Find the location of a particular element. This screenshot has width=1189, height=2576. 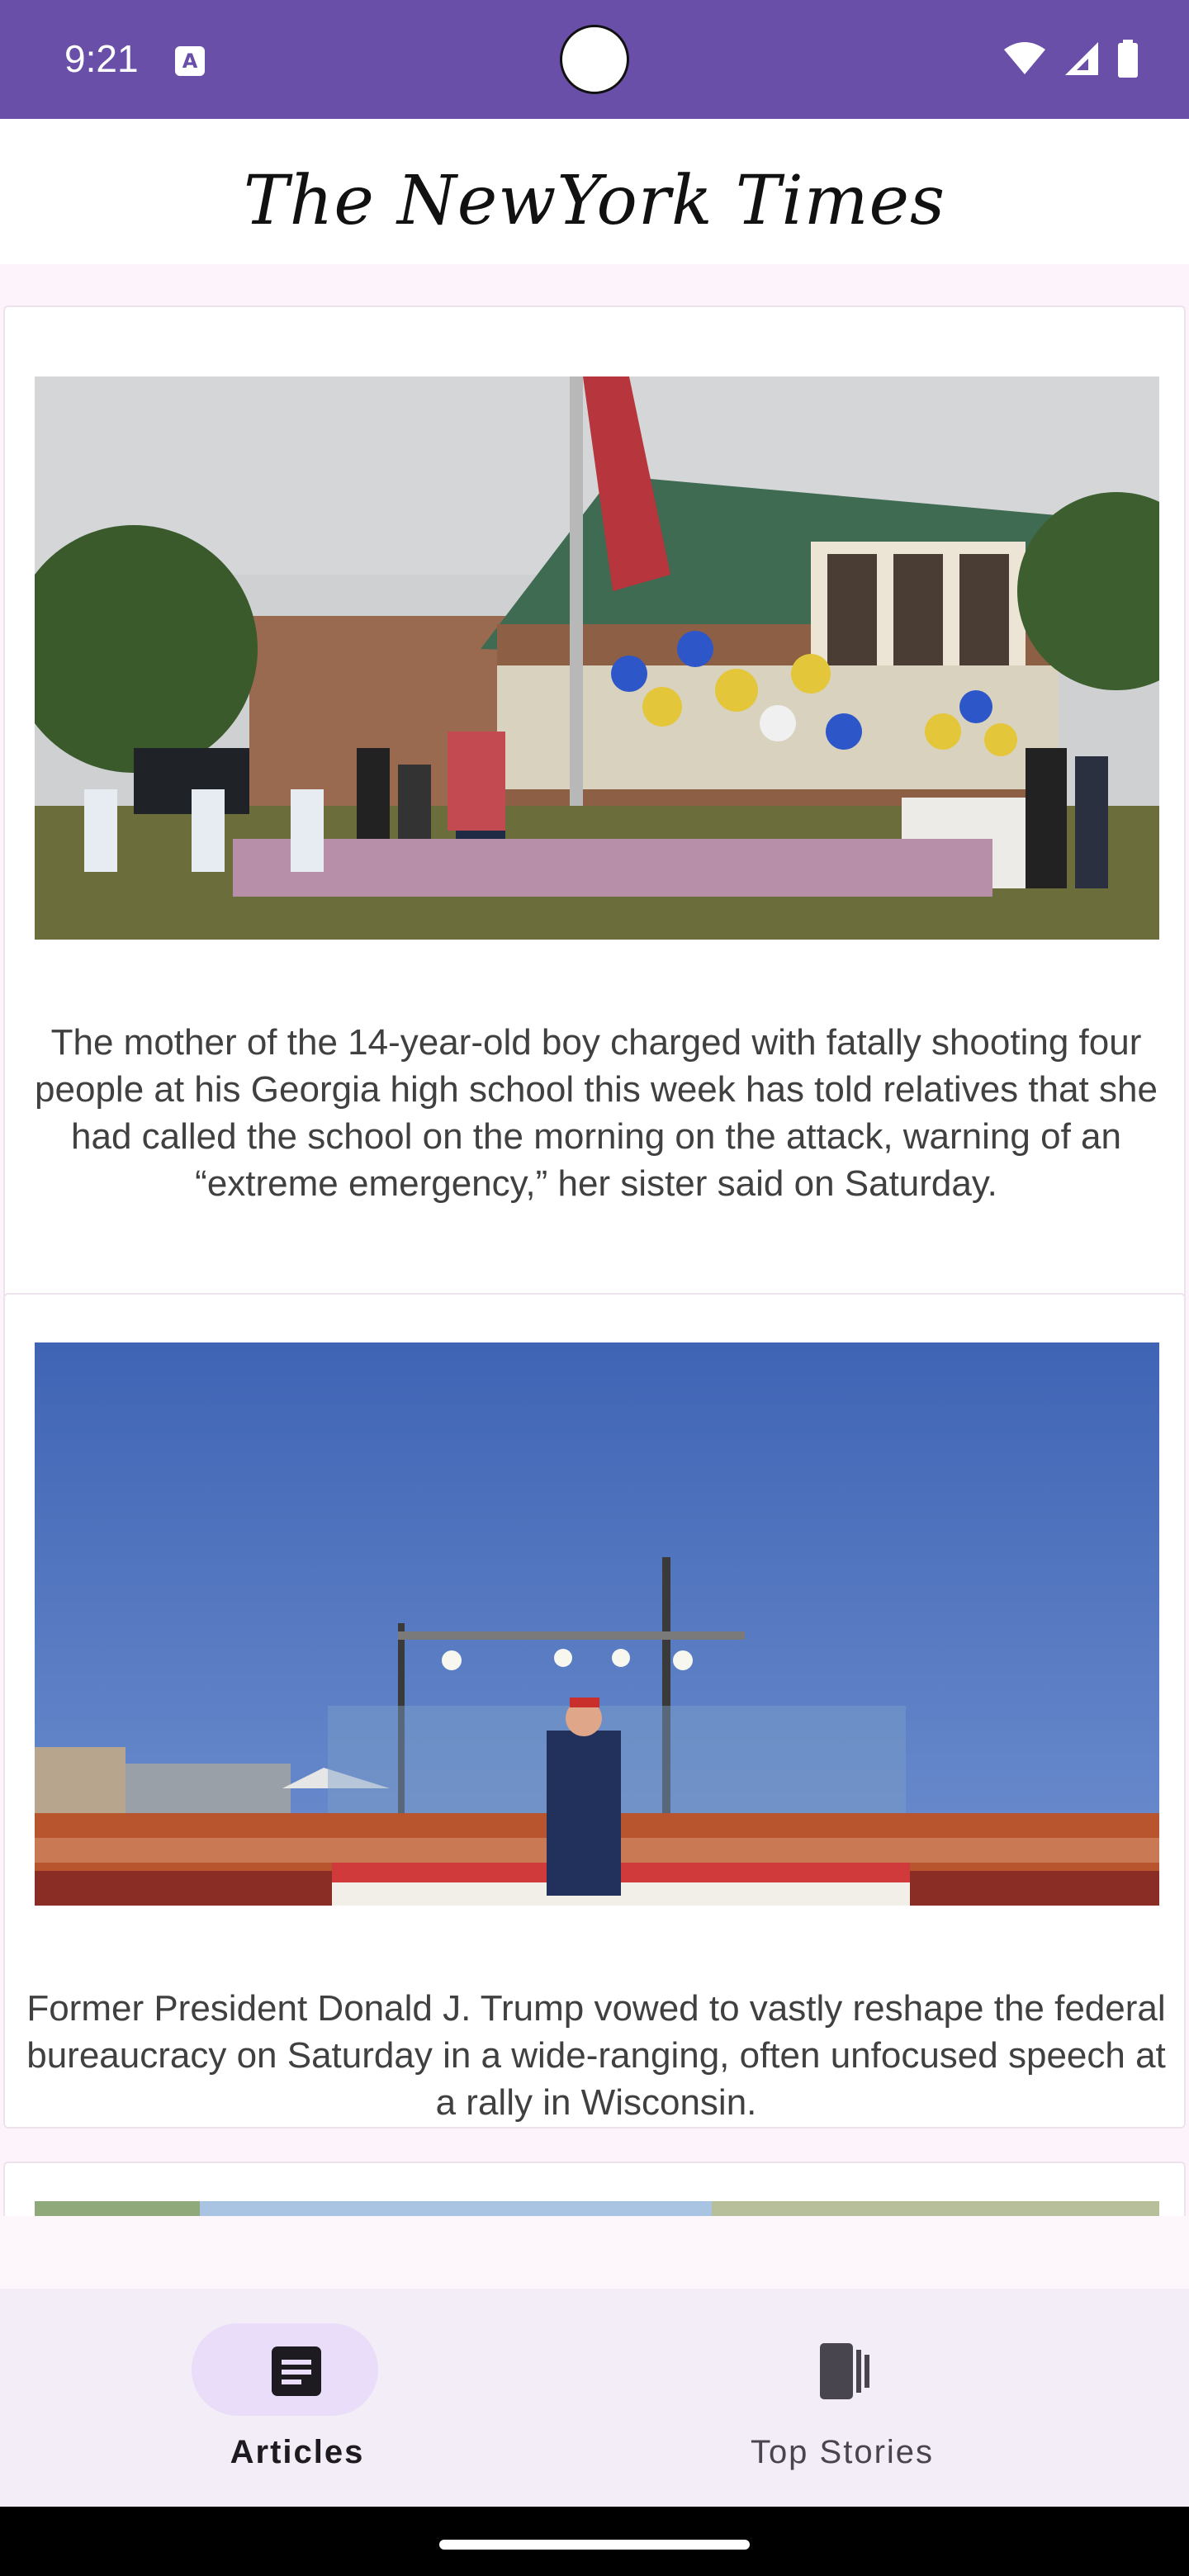

app-bar: The NewYork Times is located at coordinates (594, 191).